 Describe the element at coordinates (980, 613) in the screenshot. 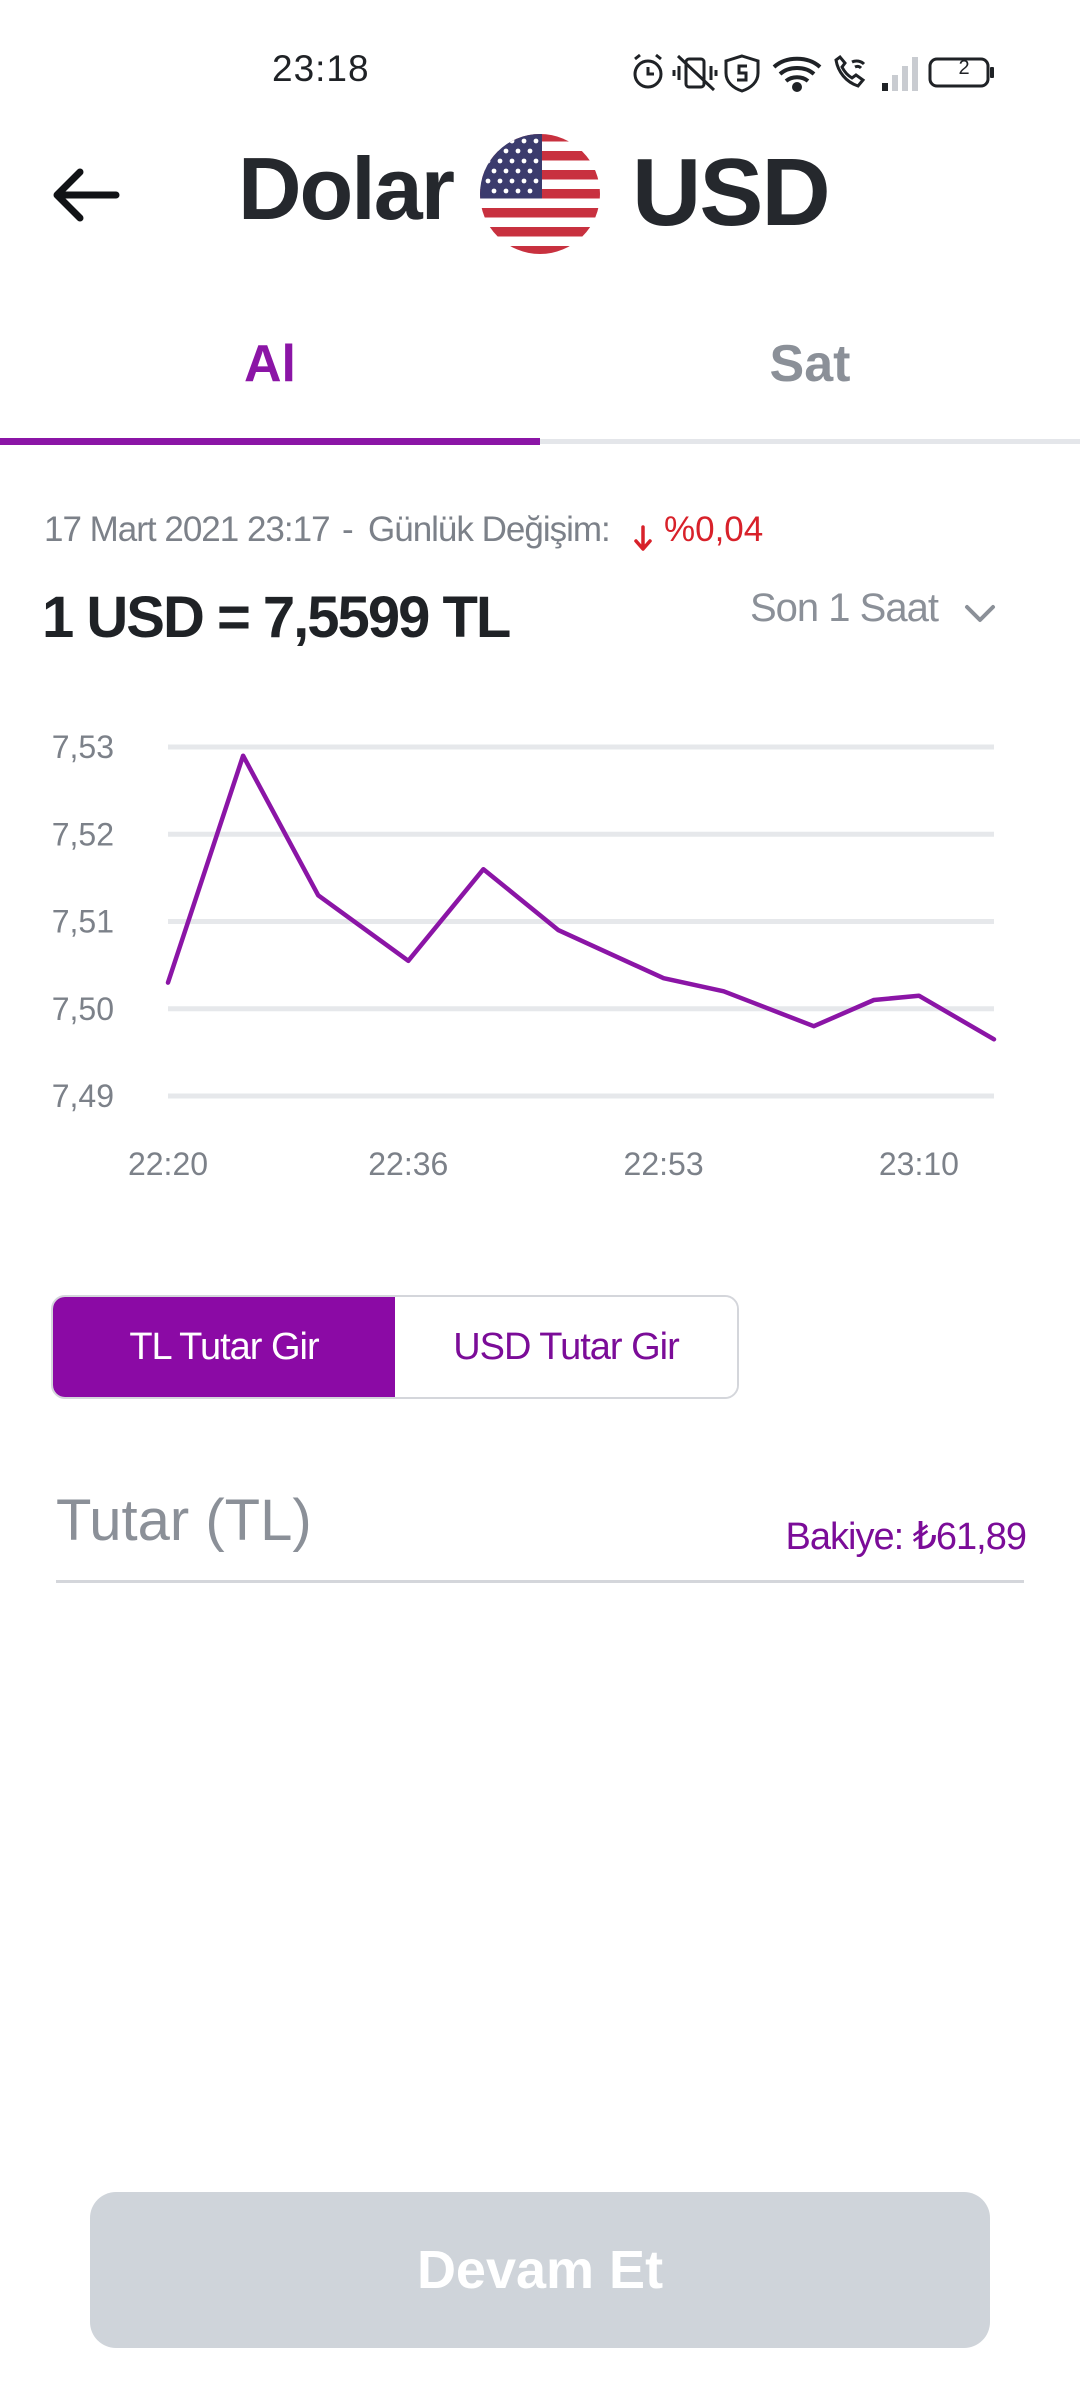

I see `chevron-down-icon` at that location.